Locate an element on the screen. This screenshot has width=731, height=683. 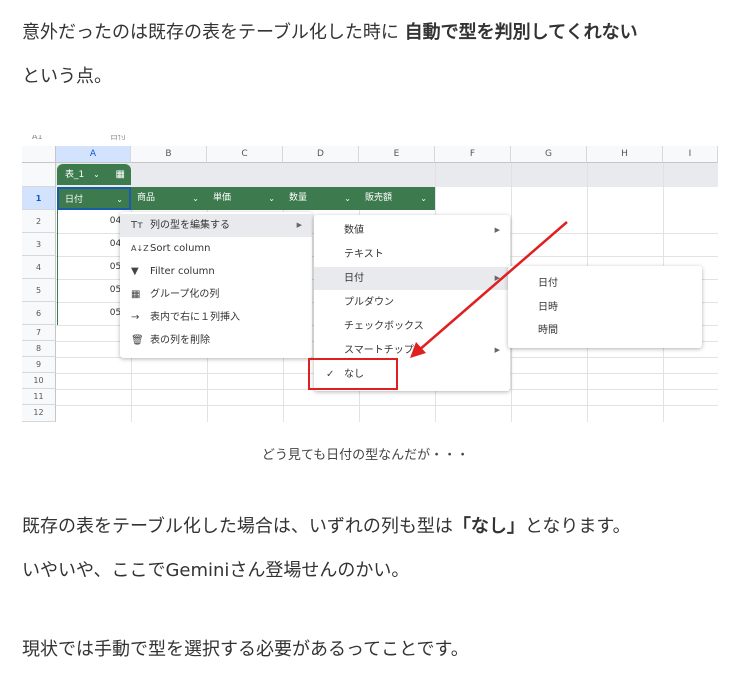
intro-line-1: 意外だったのは既存の表をテーブル化した時に 自動で型を判別してくれない is located at coordinates (330, 33).